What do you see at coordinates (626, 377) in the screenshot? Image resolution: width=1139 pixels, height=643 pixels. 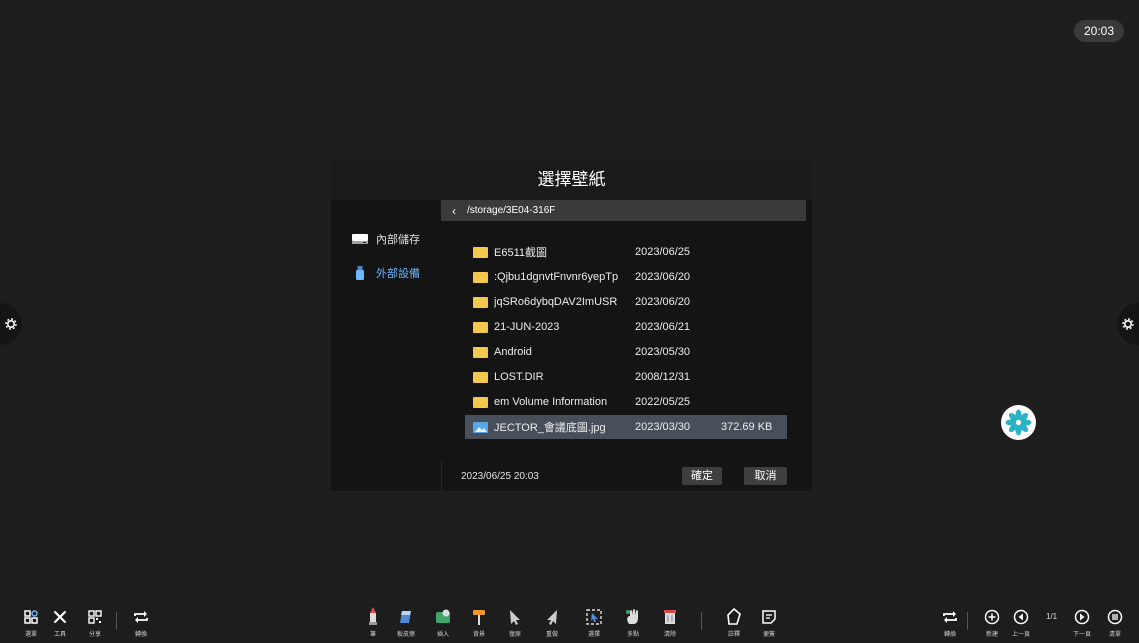 I see `file-row: LOST.DIR 2008/12/31` at bounding box center [626, 377].